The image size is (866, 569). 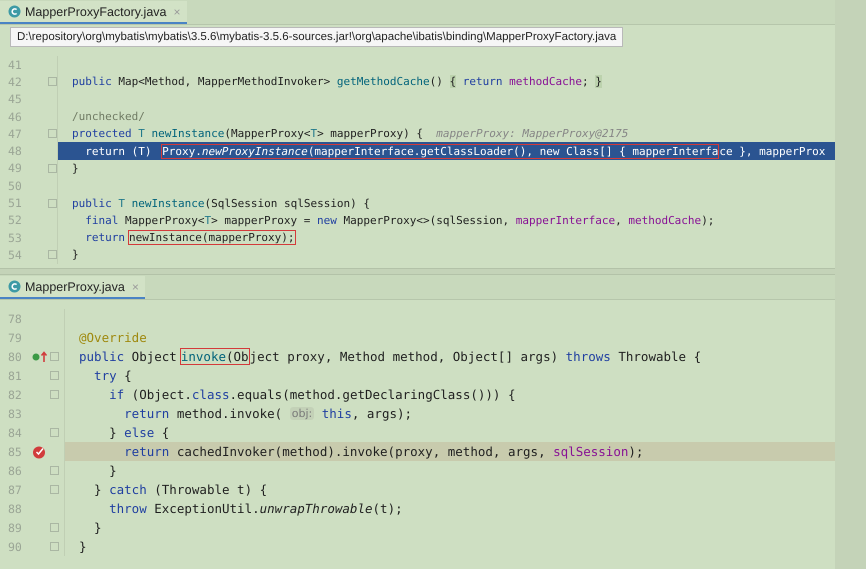 What do you see at coordinates (586, 81) in the screenshot?
I see `code-text: ;` at bounding box center [586, 81].